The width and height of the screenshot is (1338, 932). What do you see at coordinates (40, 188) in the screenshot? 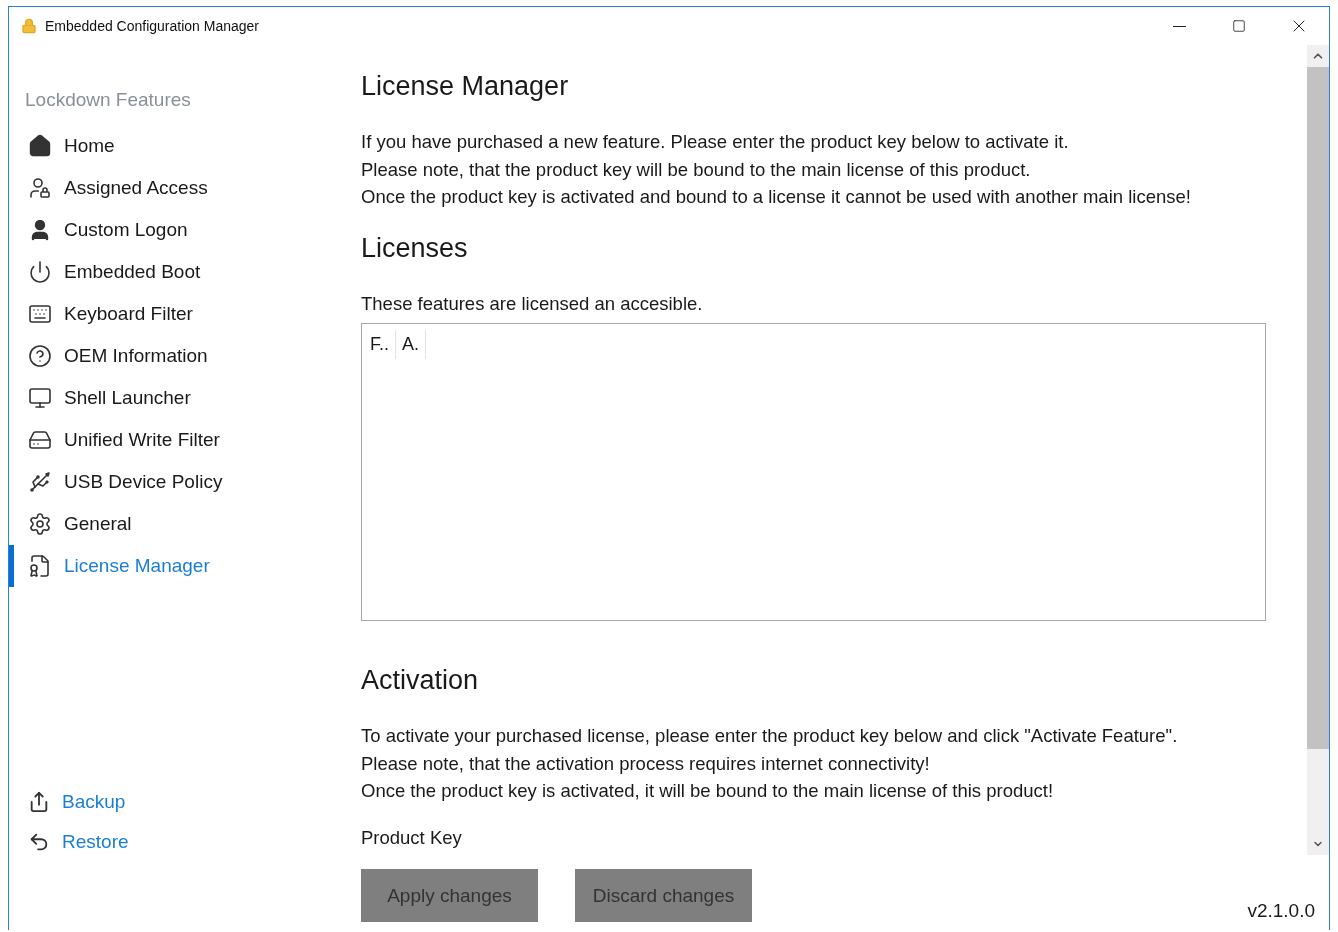
I see `user-lock-icon` at bounding box center [40, 188].